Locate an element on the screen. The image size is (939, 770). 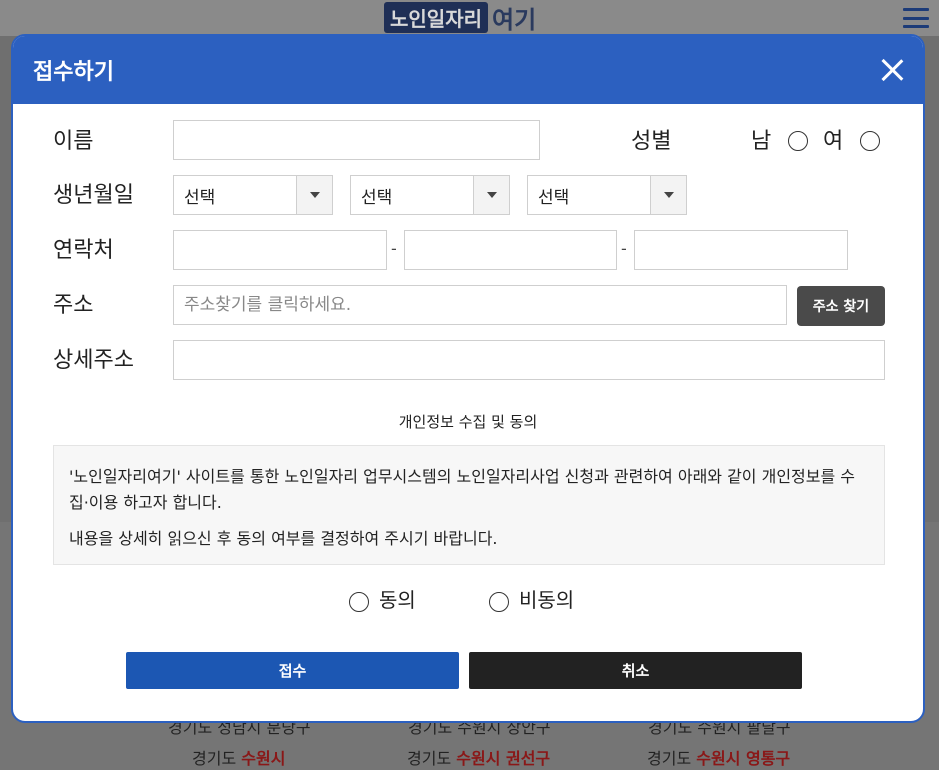
privacy-paragraph: 내용을 상세히 읽으신 후 동의 여부를 결정하여 주시기 바랍니다. is located at coordinates (283, 538).